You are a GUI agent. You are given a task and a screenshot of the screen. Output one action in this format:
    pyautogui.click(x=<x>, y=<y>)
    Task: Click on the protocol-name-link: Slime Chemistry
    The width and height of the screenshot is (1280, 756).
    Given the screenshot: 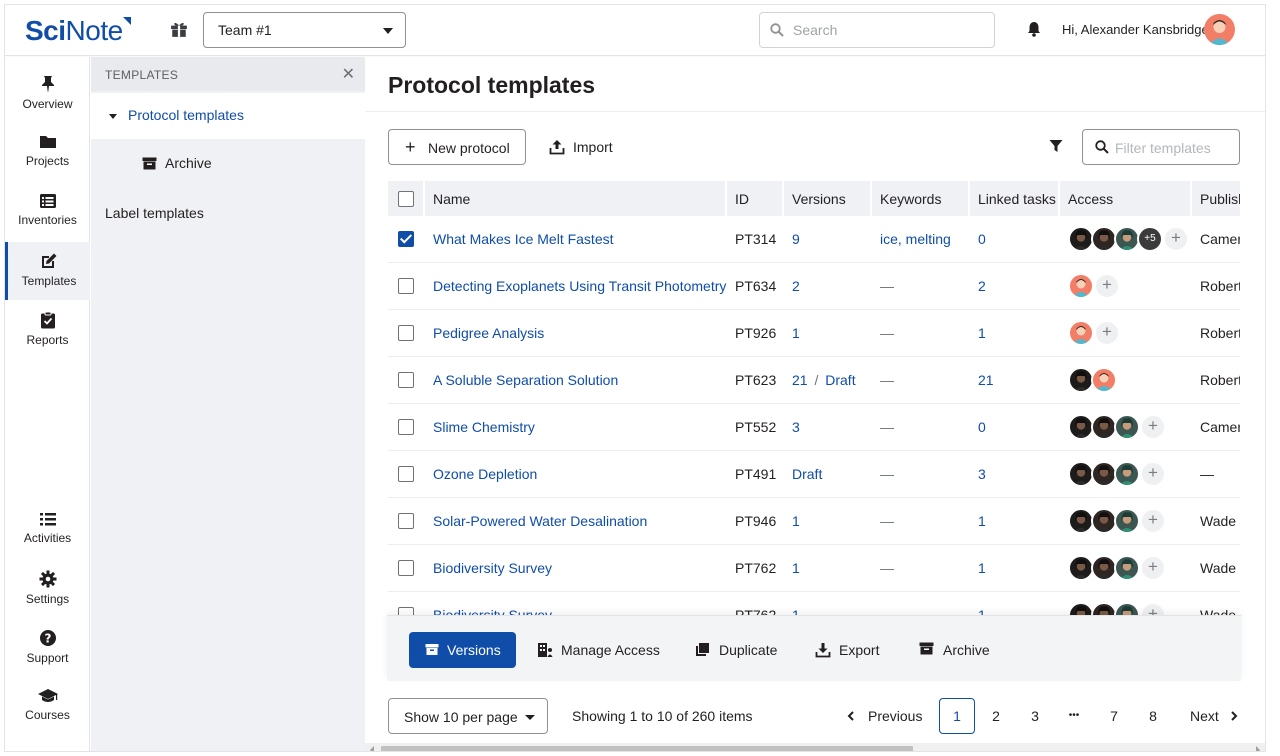 What is the action you would take?
    pyautogui.click(x=484, y=427)
    